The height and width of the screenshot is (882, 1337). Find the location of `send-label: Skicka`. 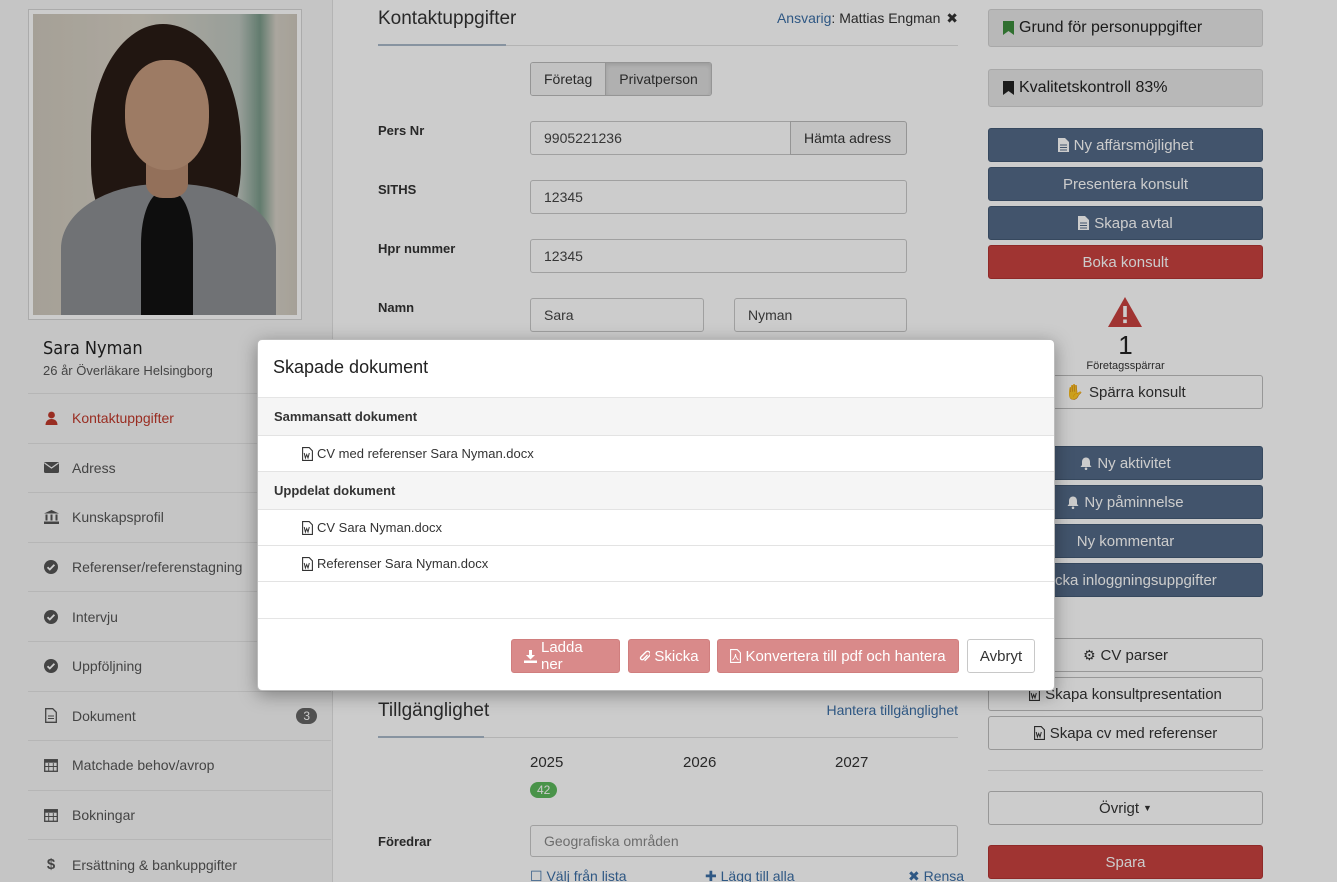

send-label: Skicka is located at coordinates (676, 656).